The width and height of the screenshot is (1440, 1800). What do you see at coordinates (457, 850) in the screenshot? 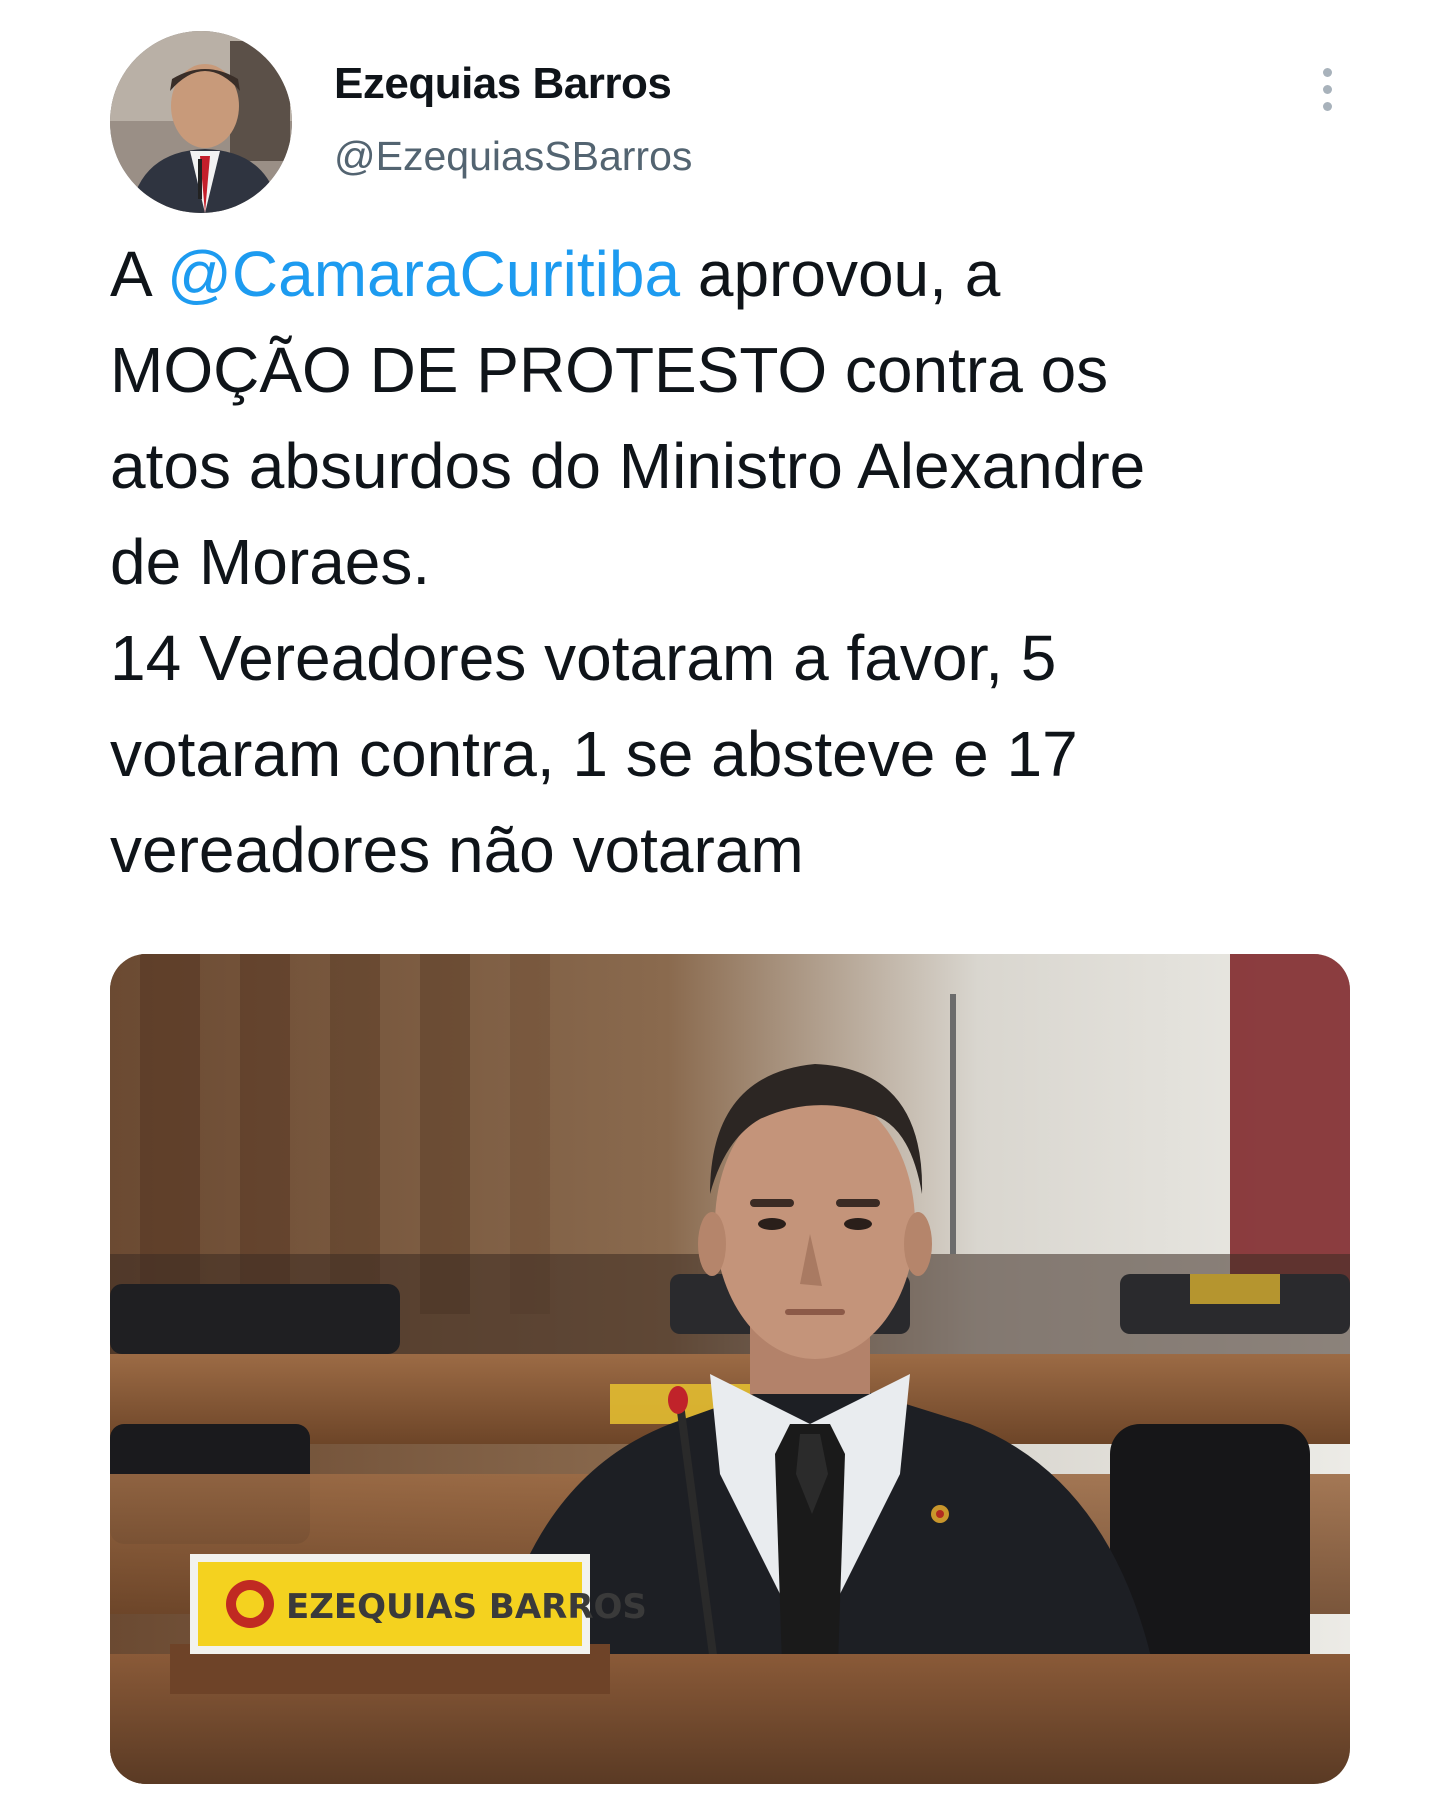
I see `tweet-line-7: vereadores não votaram` at bounding box center [457, 850].